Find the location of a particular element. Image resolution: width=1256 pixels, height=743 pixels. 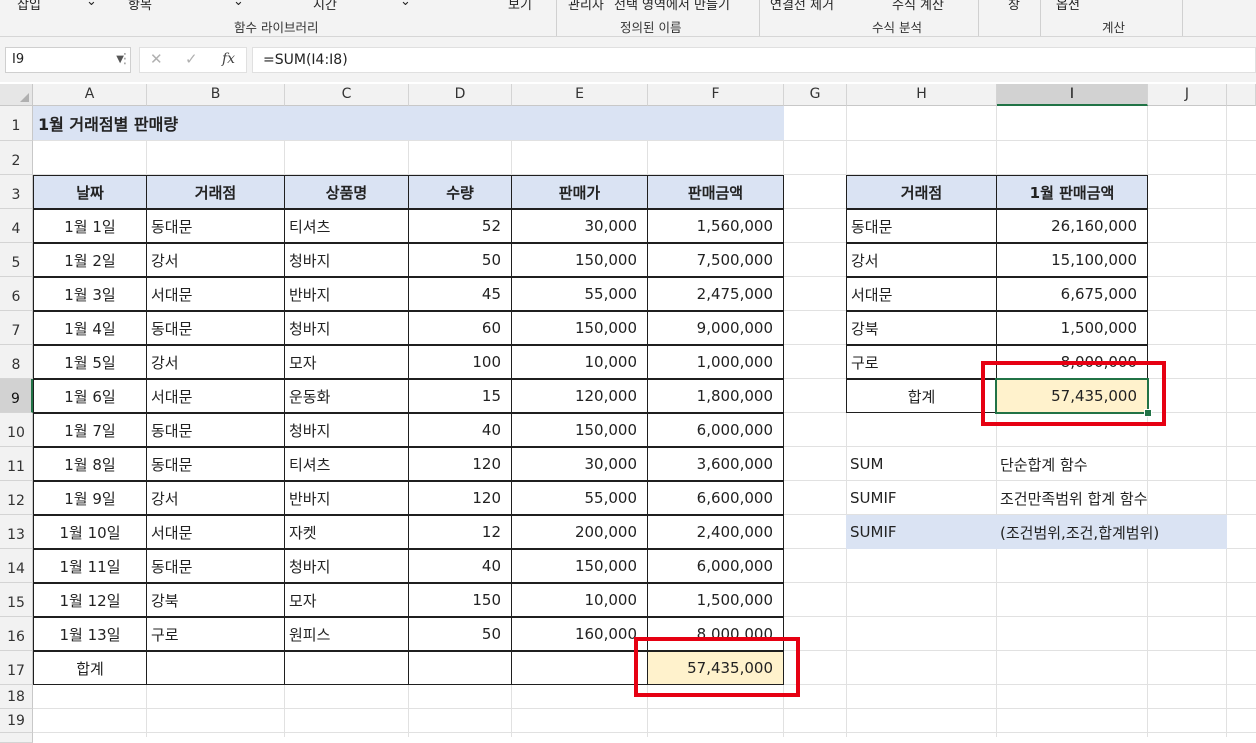

name-manager-button: 관리자 is located at coordinates (586, 6).